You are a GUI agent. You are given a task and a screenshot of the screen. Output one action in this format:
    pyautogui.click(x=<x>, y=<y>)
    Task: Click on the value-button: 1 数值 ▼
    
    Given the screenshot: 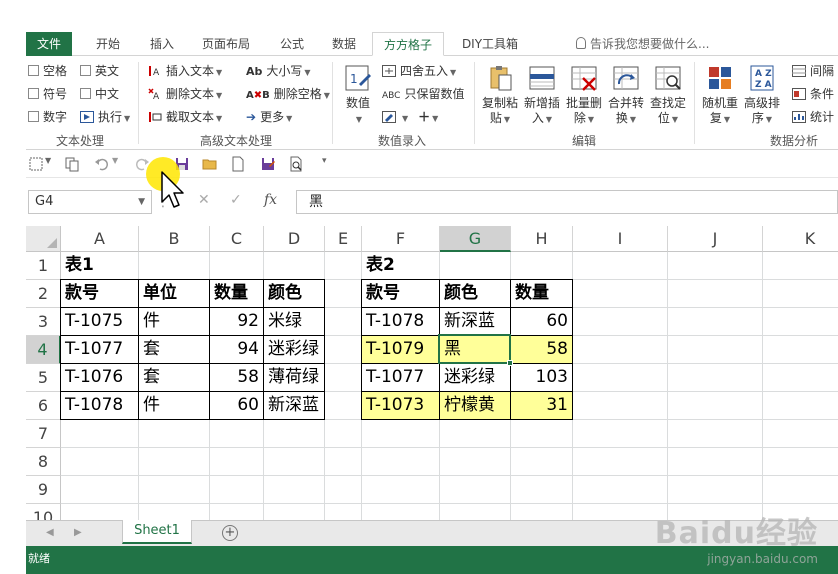 What is the action you would take?
    pyautogui.click(x=358, y=95)
    